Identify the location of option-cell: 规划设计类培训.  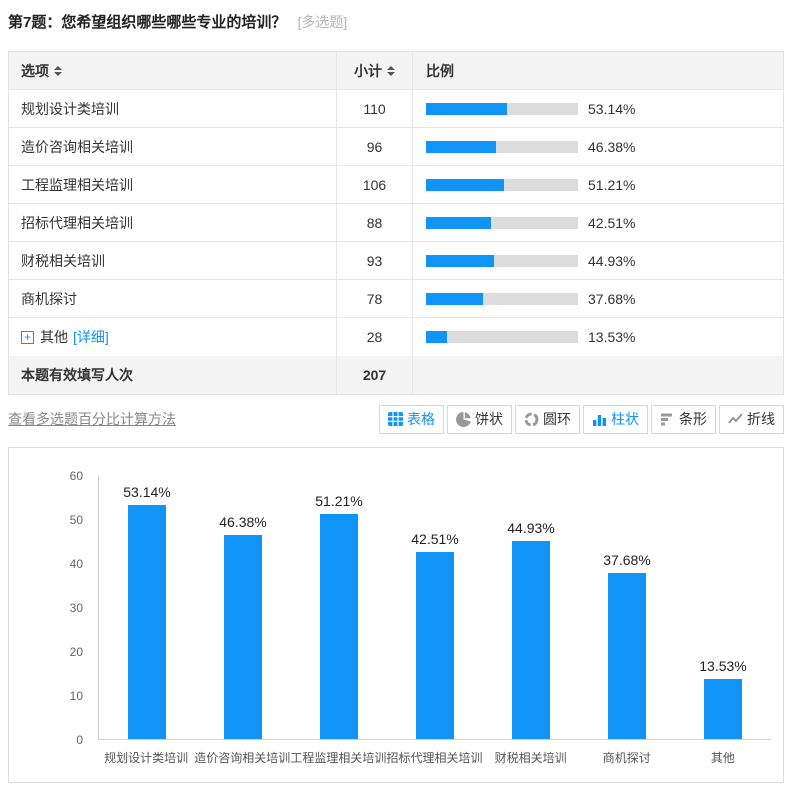
(173, 108).